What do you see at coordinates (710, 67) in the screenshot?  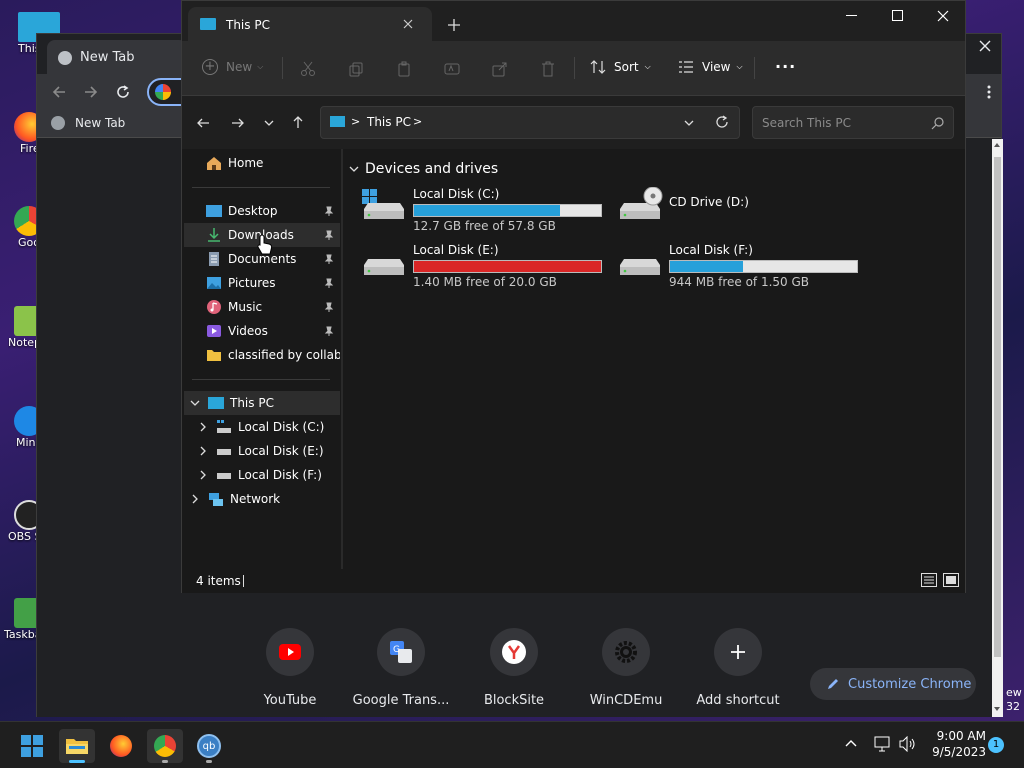 I see `view-button: View ⌵` at bounding box center [710, 67].